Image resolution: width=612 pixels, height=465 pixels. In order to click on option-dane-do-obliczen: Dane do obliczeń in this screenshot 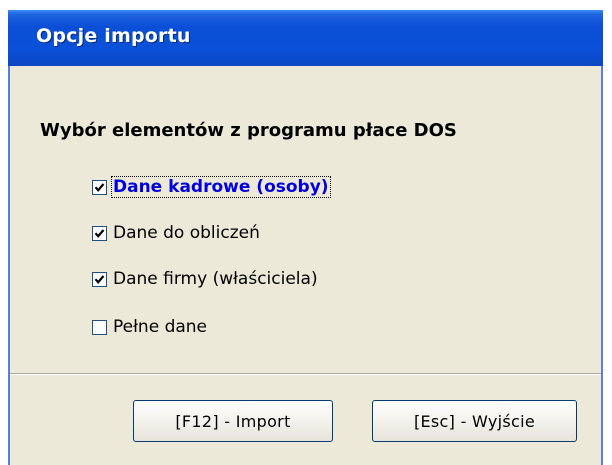, I will do `click(176, 233)`.